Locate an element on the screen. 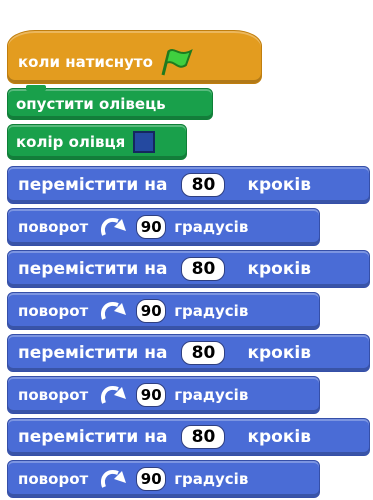 The image size is (373, 500). pen-down-label: опустити олівець is located at coordinates (91, 103).